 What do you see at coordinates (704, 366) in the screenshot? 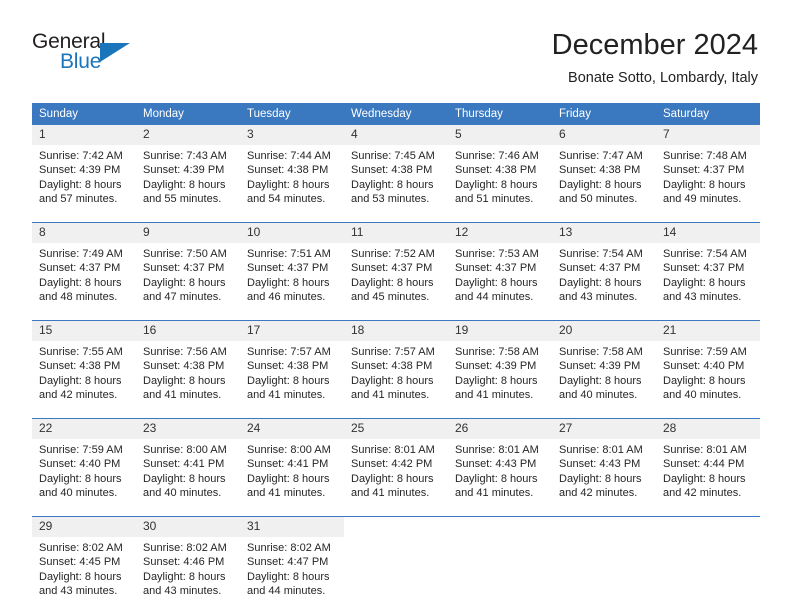
I see `sunset-text: Sunset: 4:40 PM` at bounding box center [704, 366].